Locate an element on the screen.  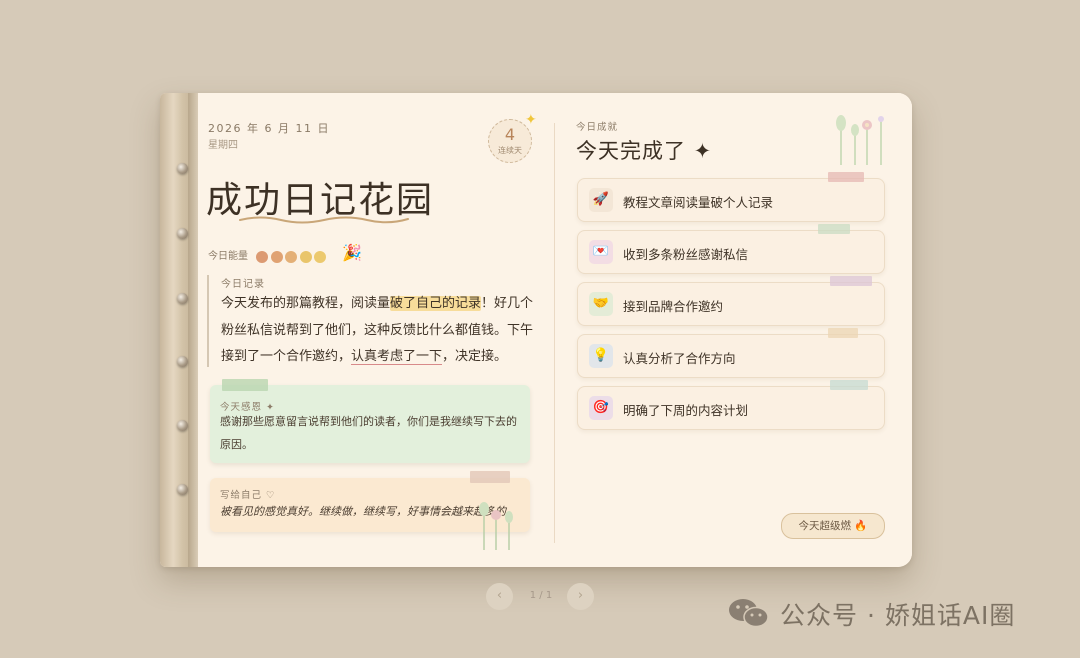
target-icon: 🎯 is located at coordinates (601, 408).